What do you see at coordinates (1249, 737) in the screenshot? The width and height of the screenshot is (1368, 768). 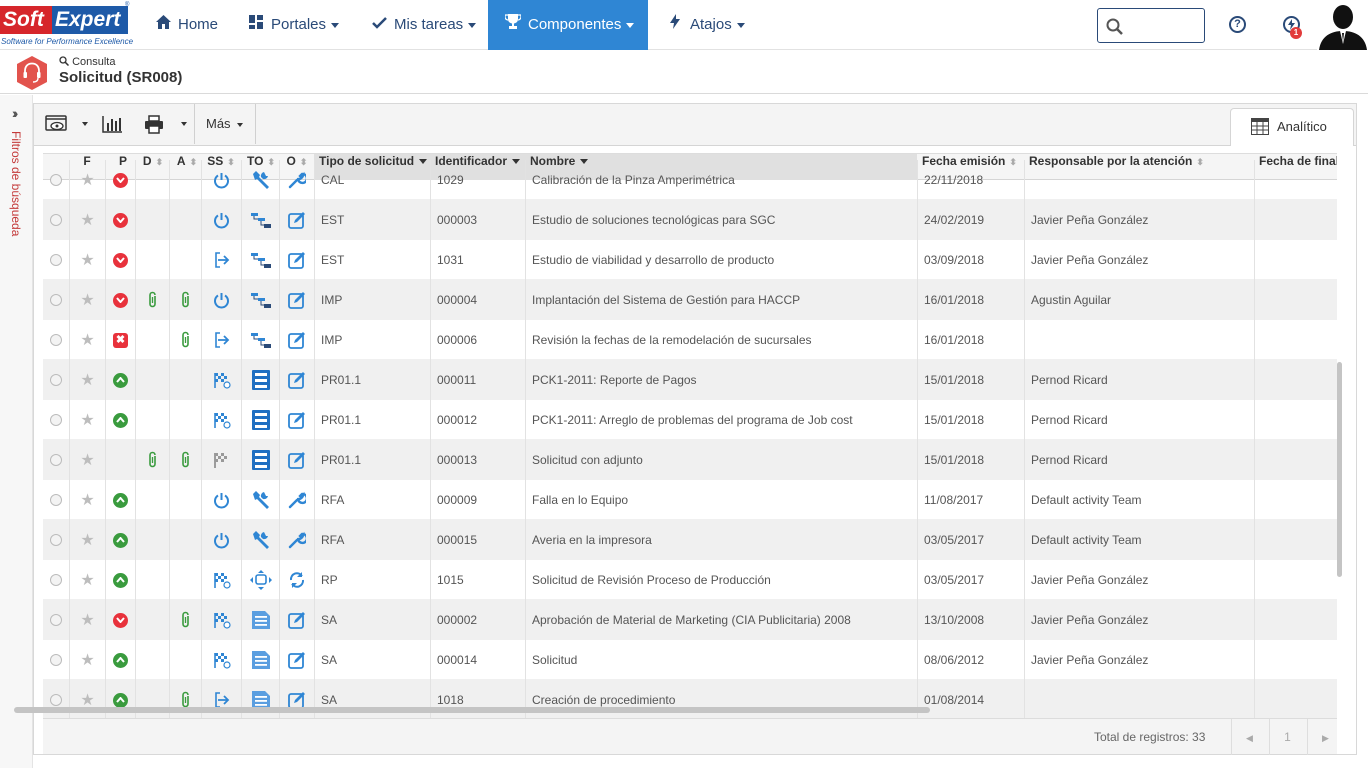 I see `prev-page-button: ◀` at bounding box center [1249, 737].